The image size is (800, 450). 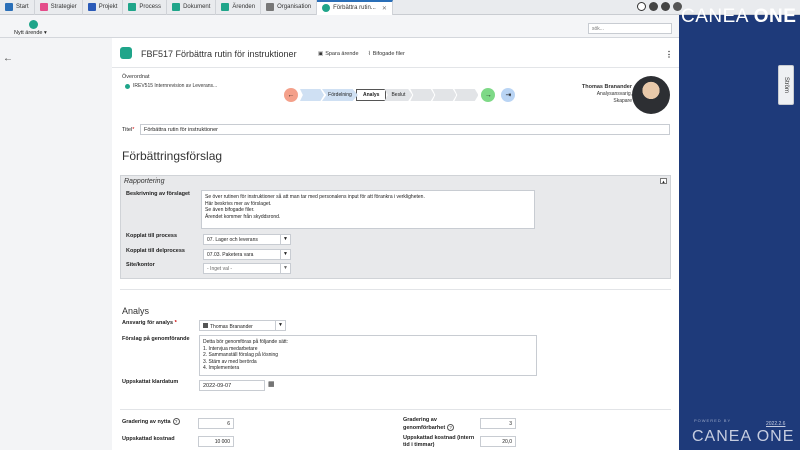 I want to click on organisation-icon, so click(x=270, y=7).